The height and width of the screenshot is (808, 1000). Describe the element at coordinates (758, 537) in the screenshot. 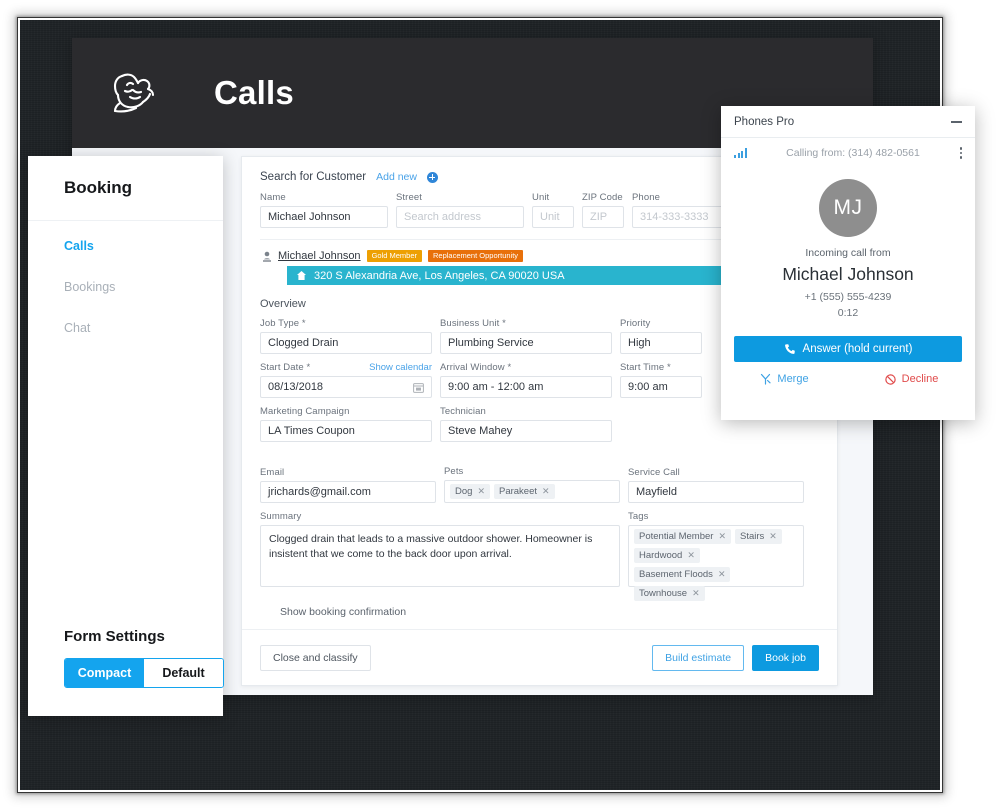

I see `chip-tag: Stairs ✕` at that location.